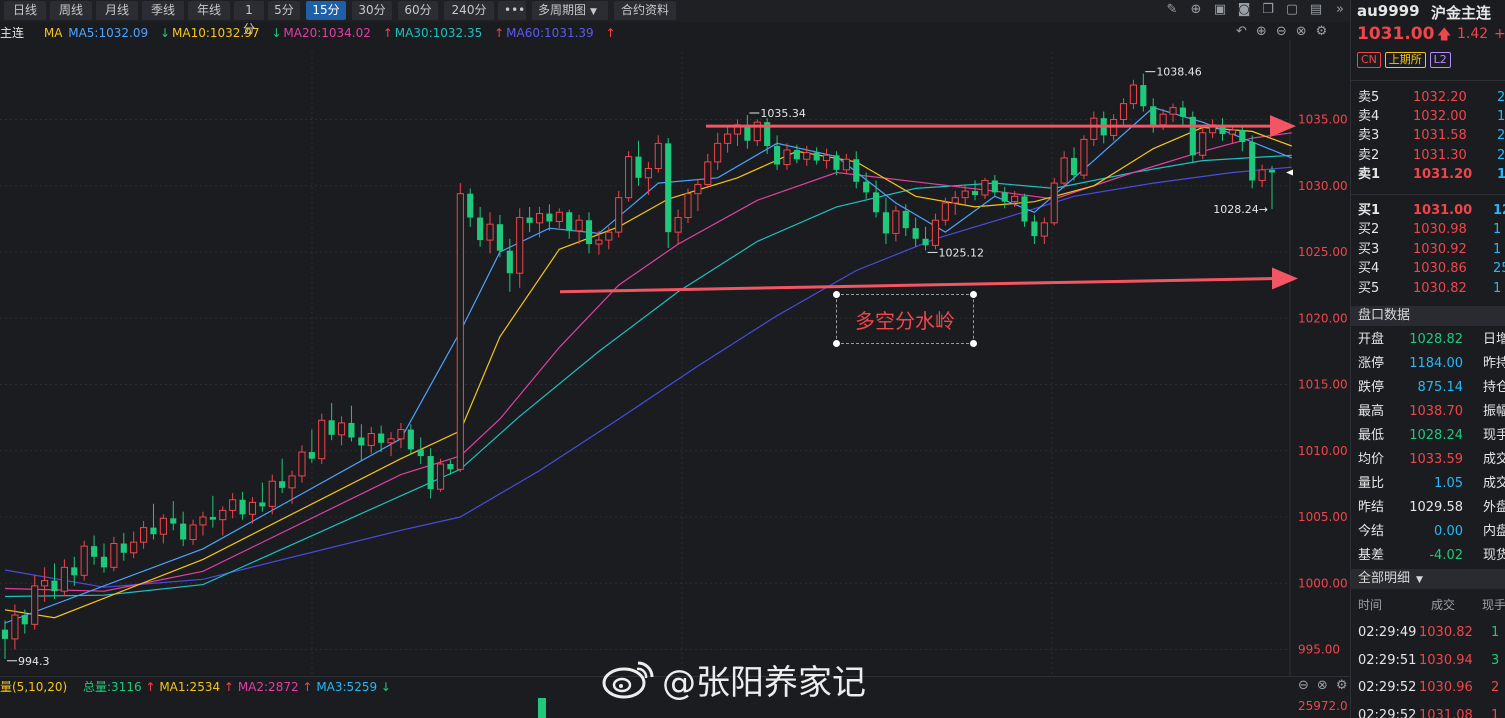 The image size is (1505, 718). I want to click on period-60min-button: 60分, so click(418, 10).